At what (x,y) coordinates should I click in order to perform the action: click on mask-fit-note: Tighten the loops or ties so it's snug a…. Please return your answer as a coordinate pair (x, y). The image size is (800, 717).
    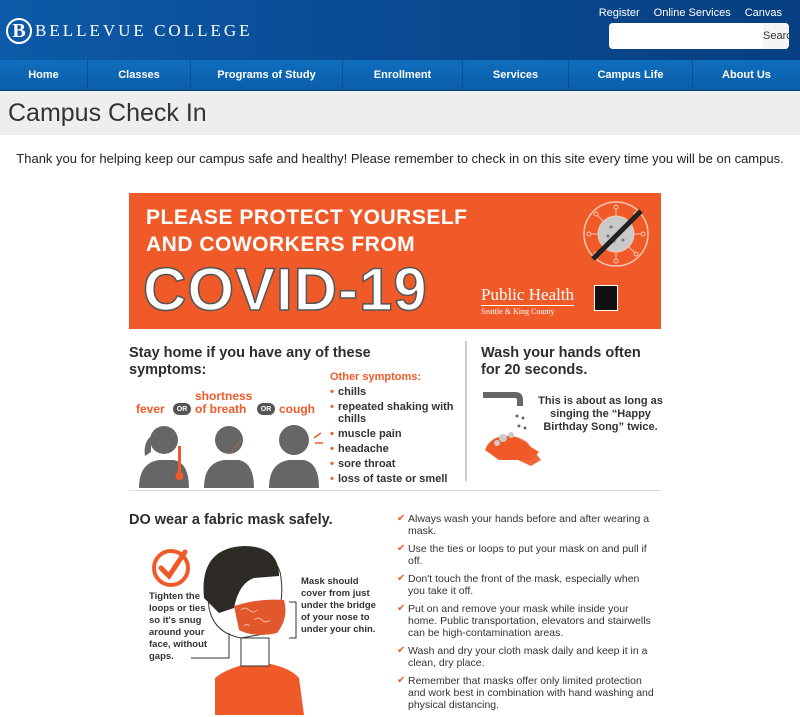
    Looking at the image, I should click on (178, 626).